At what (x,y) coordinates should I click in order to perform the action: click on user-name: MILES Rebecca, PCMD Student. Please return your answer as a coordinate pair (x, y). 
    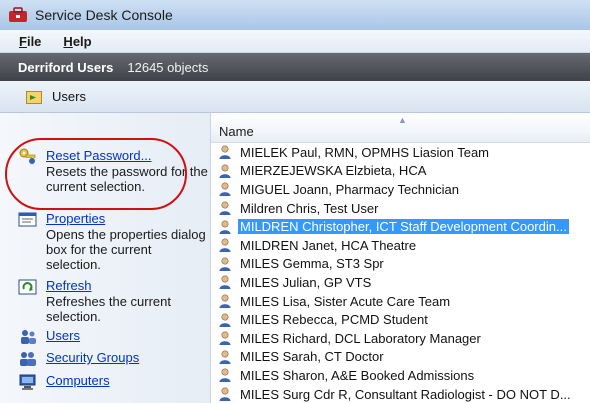
    Looking at the image, I should click on (334, 320).